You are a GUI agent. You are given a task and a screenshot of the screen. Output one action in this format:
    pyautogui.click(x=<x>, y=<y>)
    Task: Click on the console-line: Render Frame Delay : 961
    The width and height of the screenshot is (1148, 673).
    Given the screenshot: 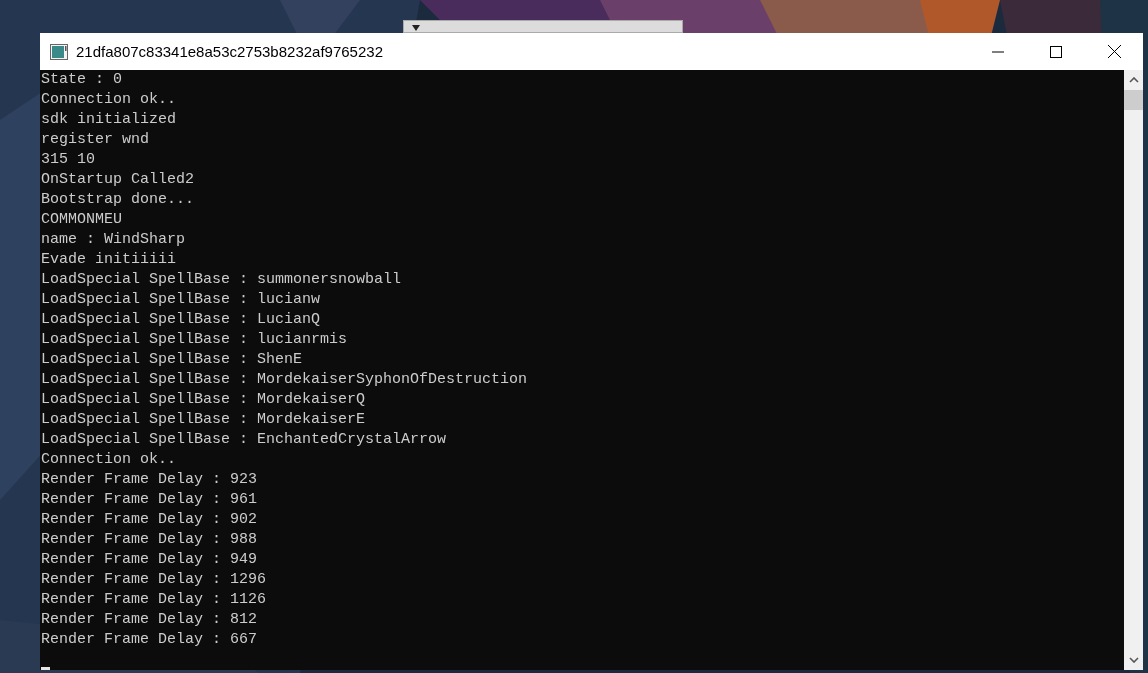 What is the action you would take?
    pyautogui.click(x=150, y=500)
    